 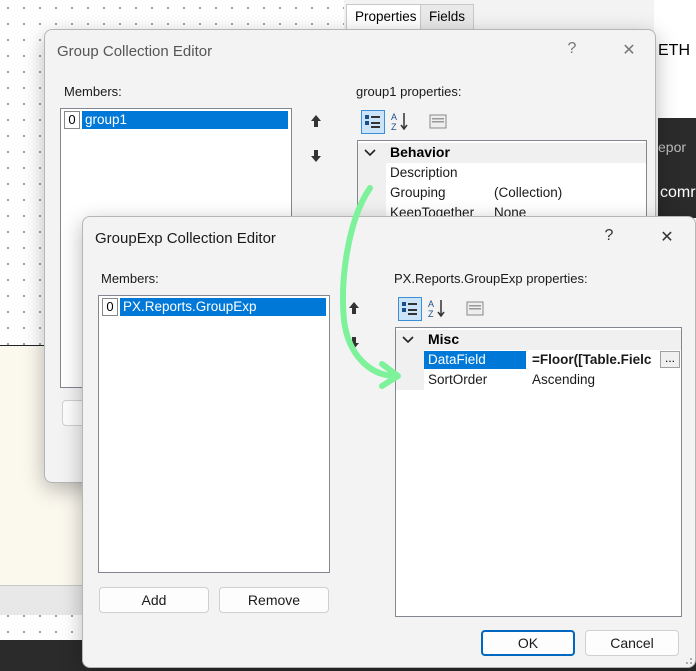 What do you see at coordinates (596, 360) in the screenshot?
I see `datafield-value-input: =Floor([Table.Fielc` at bounding box center [596, 360].